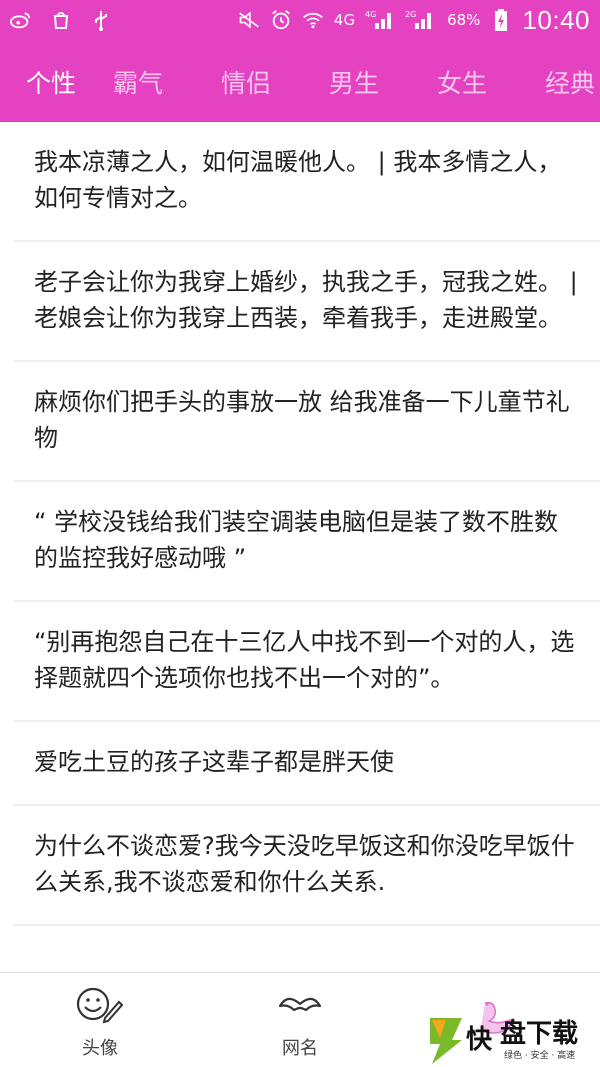 Image resolution: width=600 pixels, height=1067 pixels. Describe the element at coordinates (100, 1006) in the screenshot. I see `smiley-pen-icon` at that location.